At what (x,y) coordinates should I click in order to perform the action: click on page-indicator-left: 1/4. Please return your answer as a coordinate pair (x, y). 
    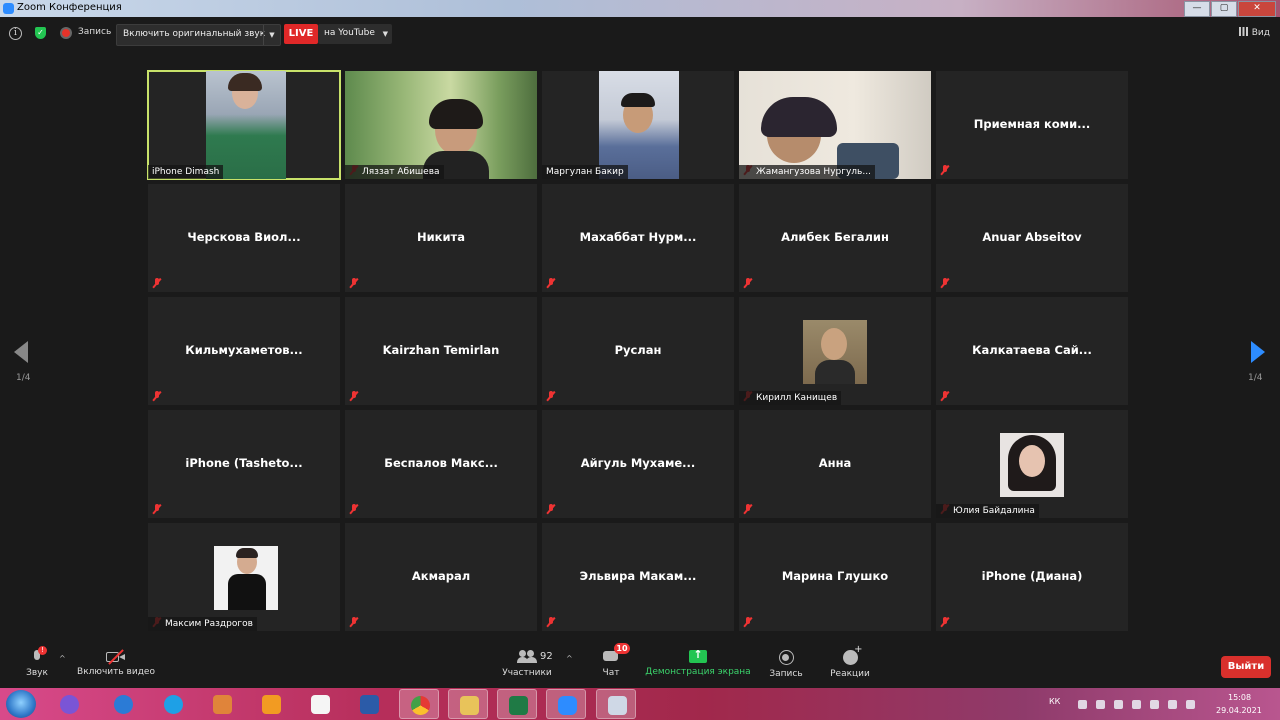
    Looking at the image, I should click on (23, 378).